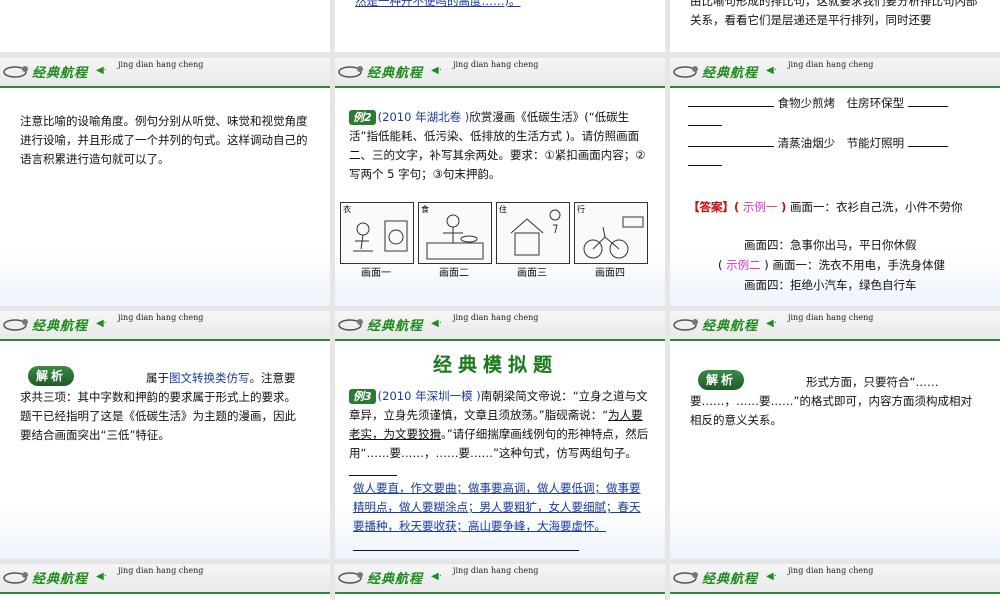 The width and height of the screenshot is (1000, 600). What do you see at coordinates (380, 236) in the screenshot?
I see `washing-machine-icon` at bounding box center [380, 236].